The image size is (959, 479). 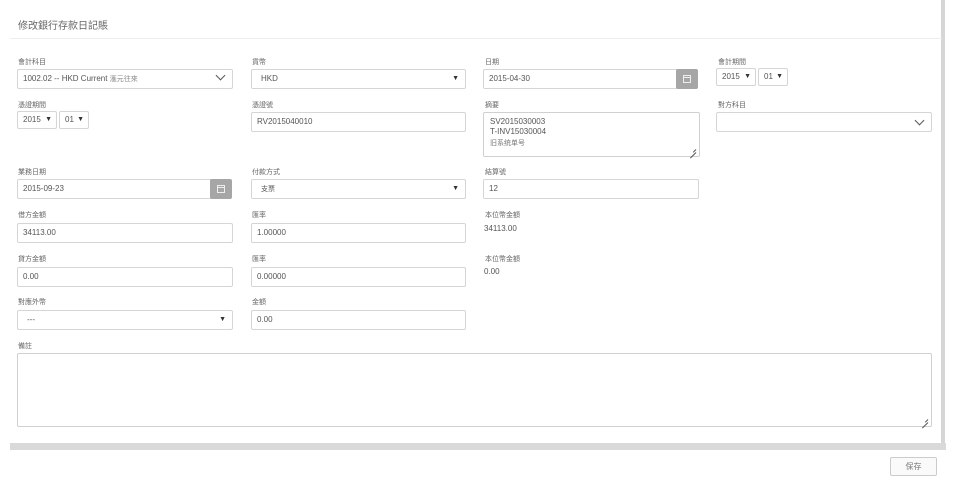 What do you see at coordinates (509, 78) in the screenshot?
I see `date-value: 2015-04-30` at bounding box center [509, 78].